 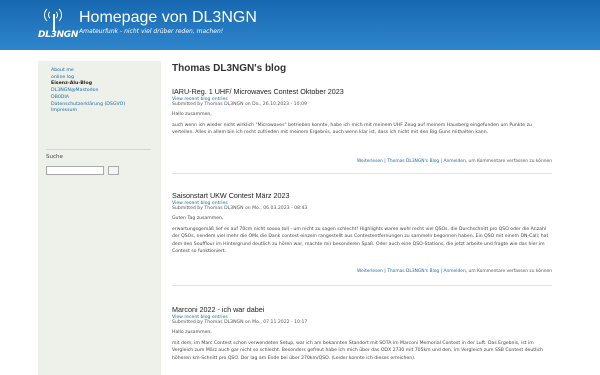 What do you see at coordinates (54, 157) in the screenshot?
I see `search-title: Suche` at bounding box center [54, 157].